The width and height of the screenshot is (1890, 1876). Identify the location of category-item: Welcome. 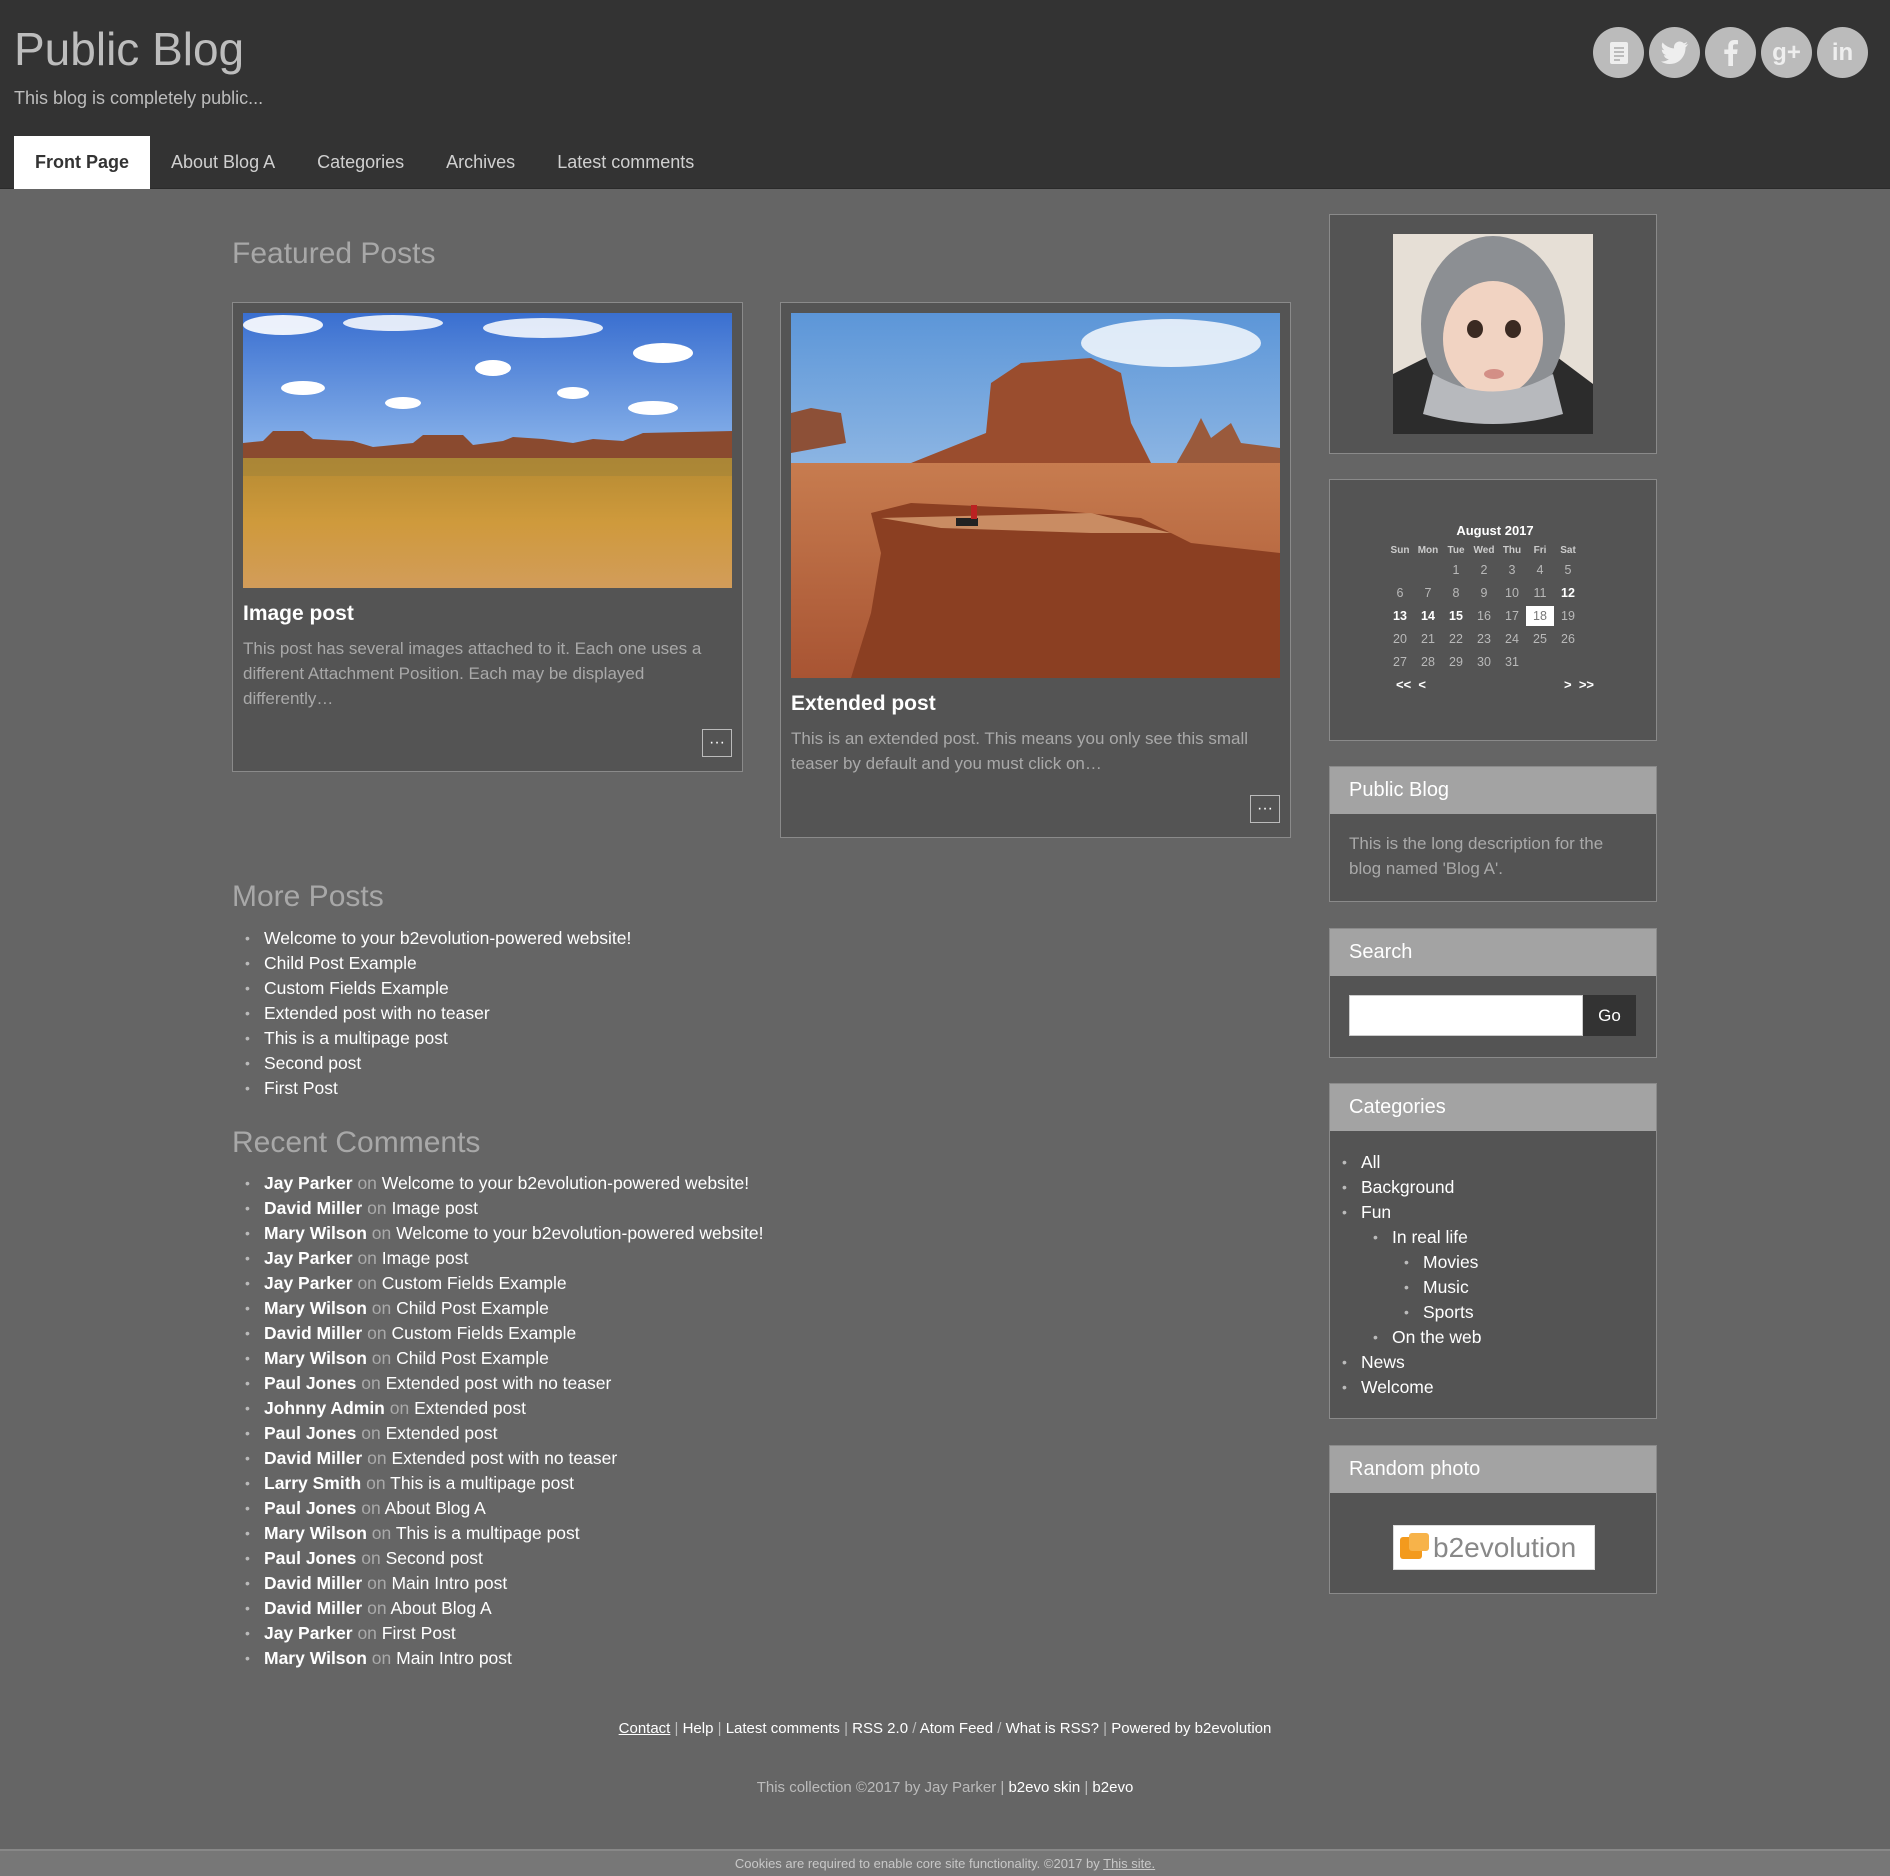
(1493, 1387).